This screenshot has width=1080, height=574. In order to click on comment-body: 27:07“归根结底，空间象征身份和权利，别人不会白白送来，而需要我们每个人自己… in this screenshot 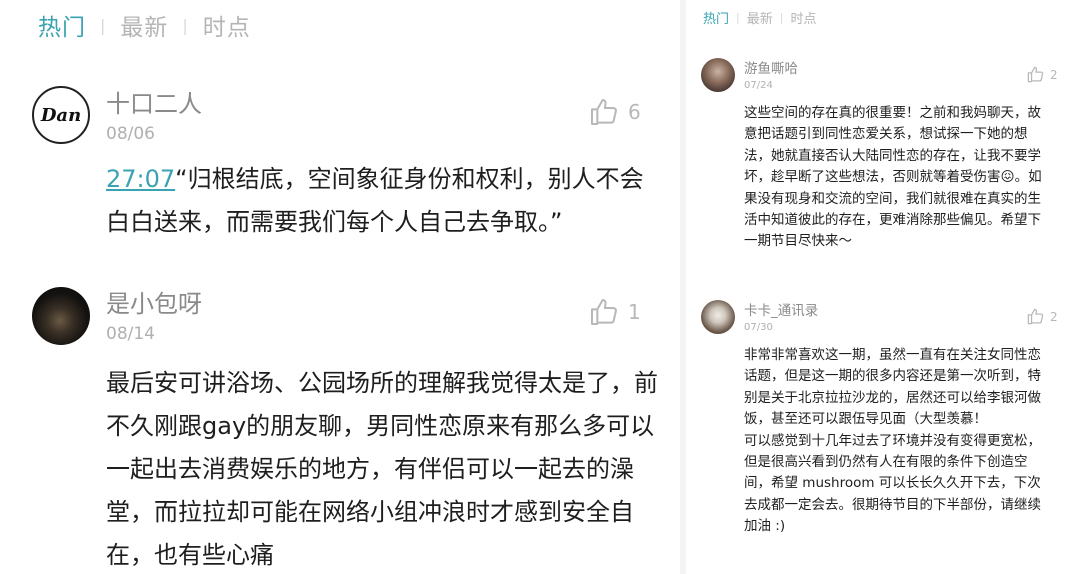, I will do `click(383, 201)`.